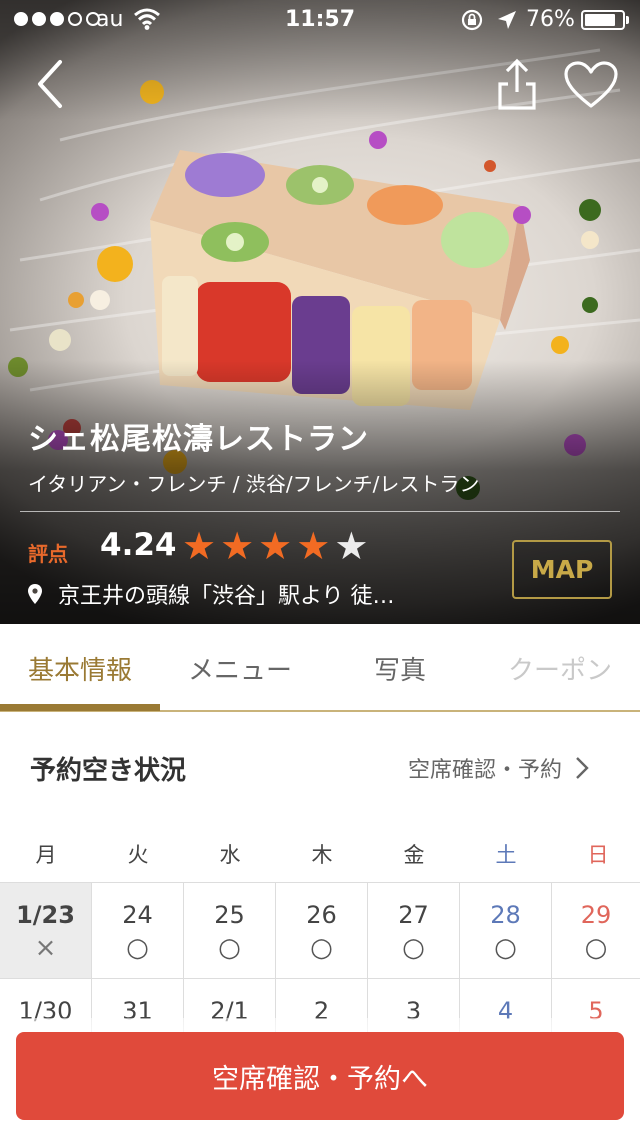  I want to click on unavailable-mark: ×, so click(45, 948).